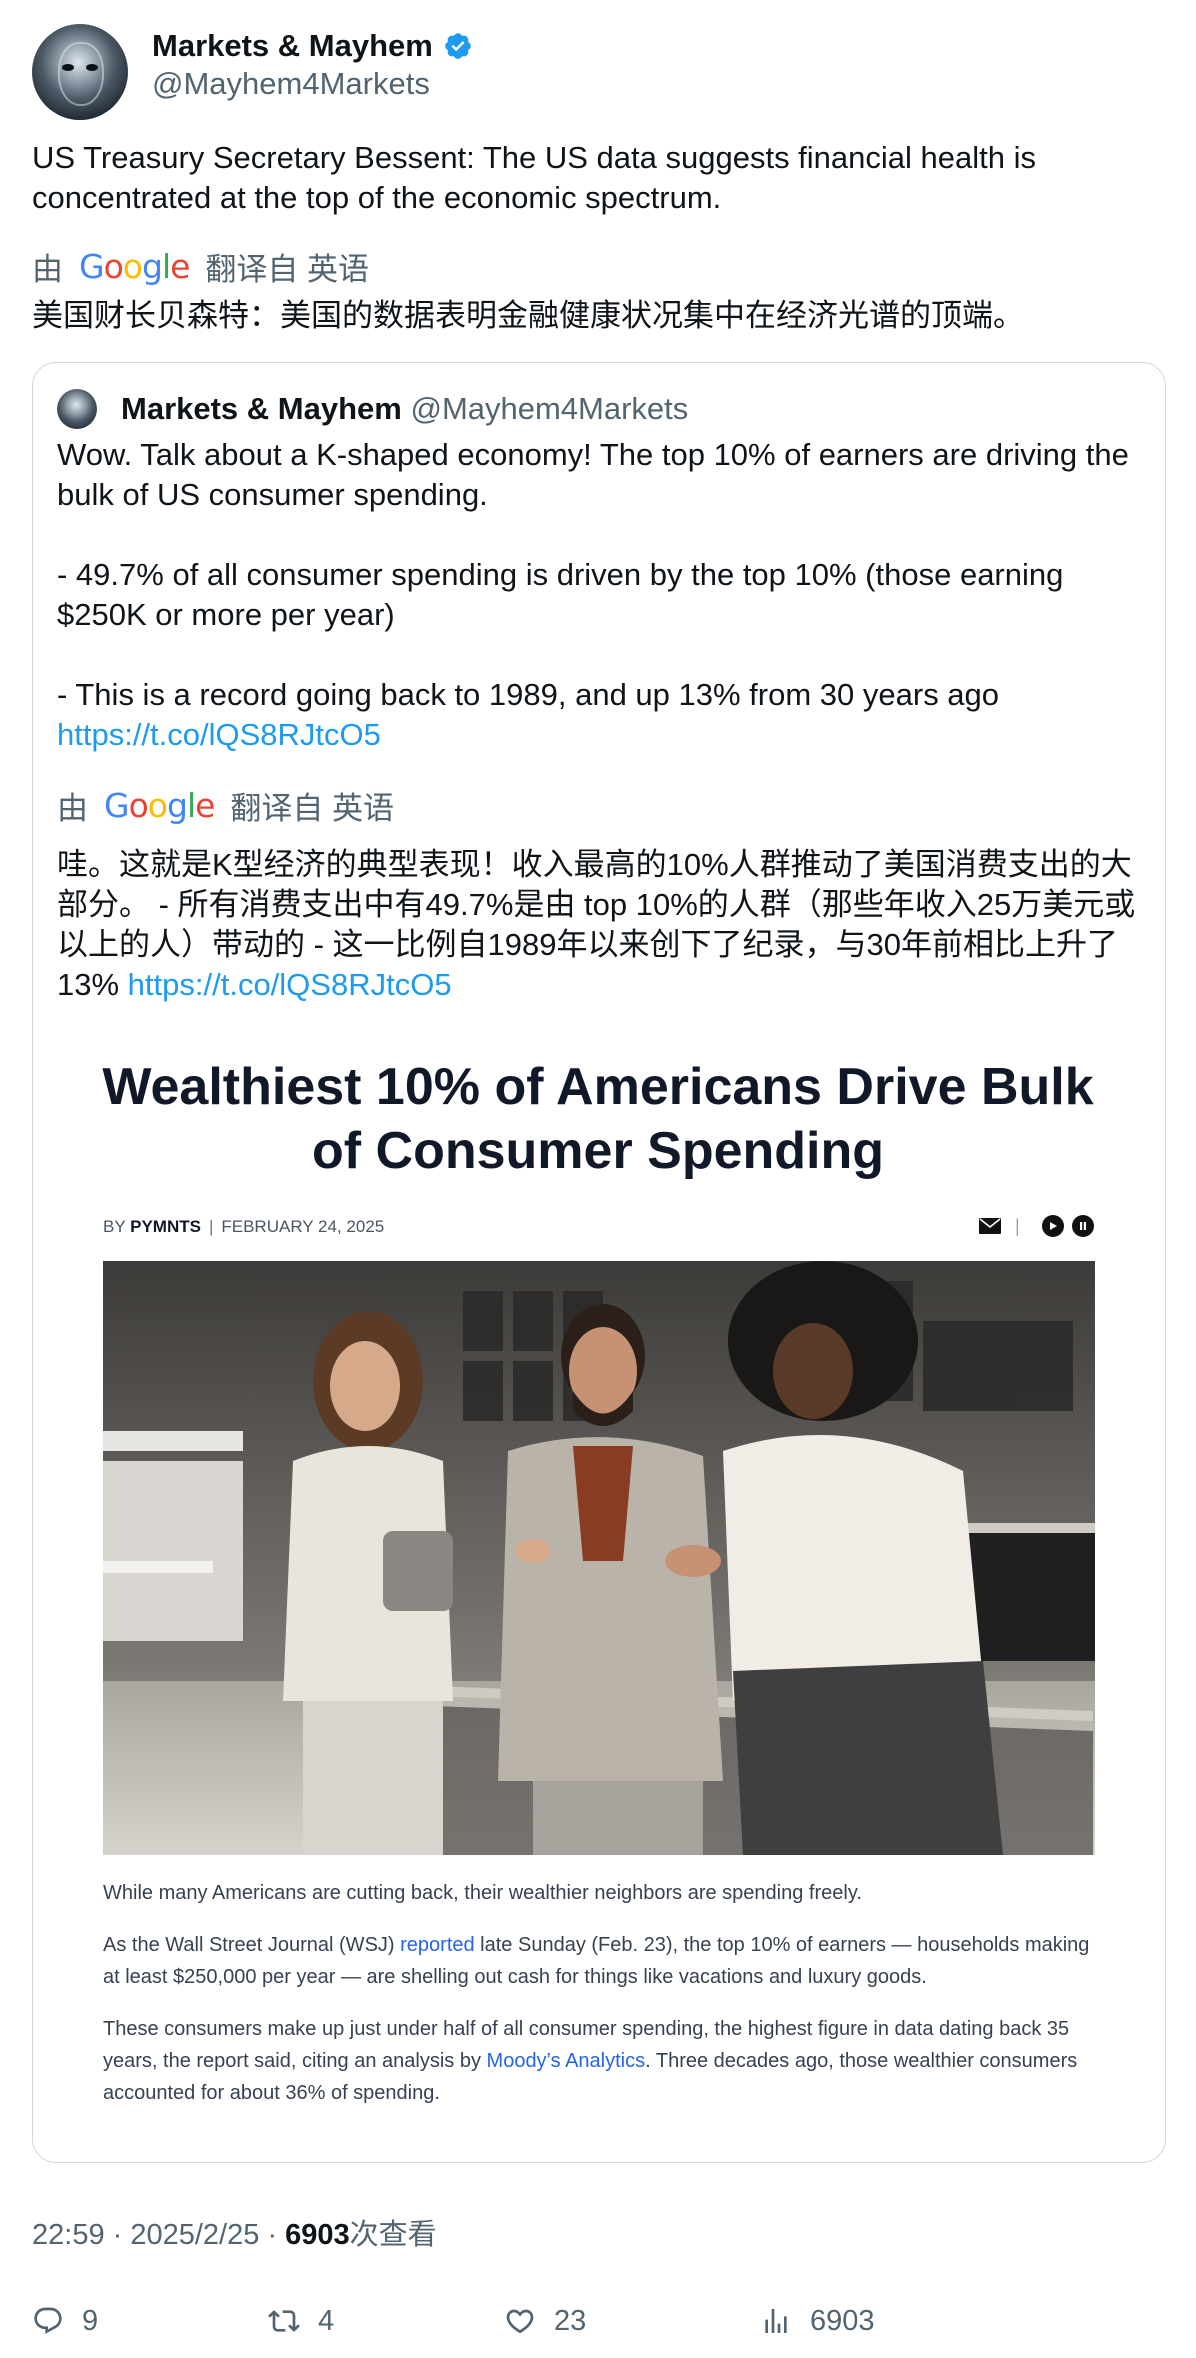  I want to click on view-count: 6903, so click(317, 2235).